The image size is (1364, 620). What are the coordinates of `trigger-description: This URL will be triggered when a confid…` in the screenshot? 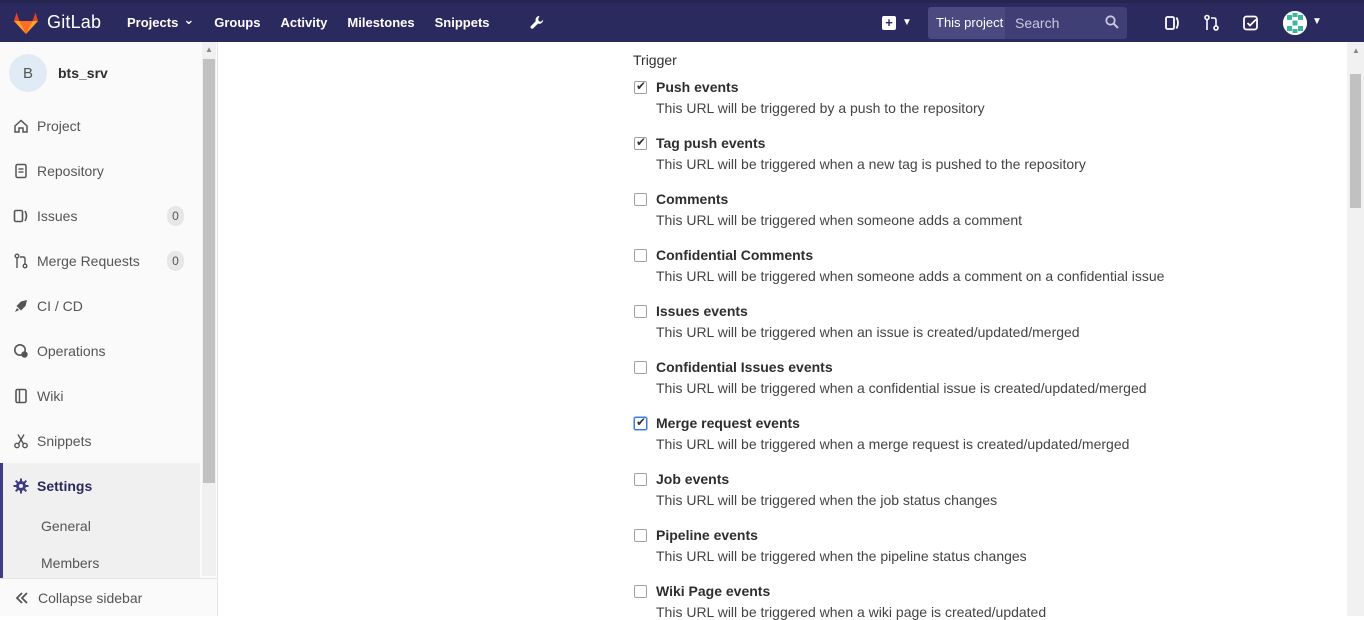 It's located at (901, 388).